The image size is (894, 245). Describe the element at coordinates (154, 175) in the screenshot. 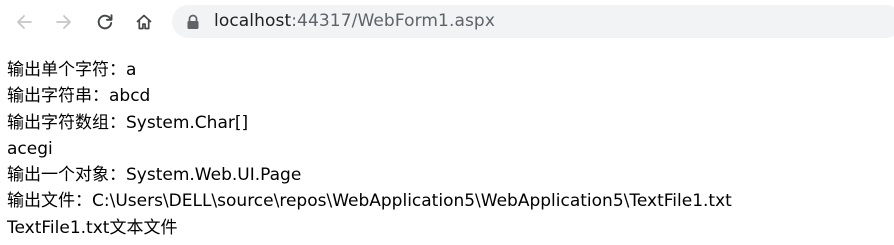

I see `output-line: 输出一个对象：System.Web.UI.Page` at that location.